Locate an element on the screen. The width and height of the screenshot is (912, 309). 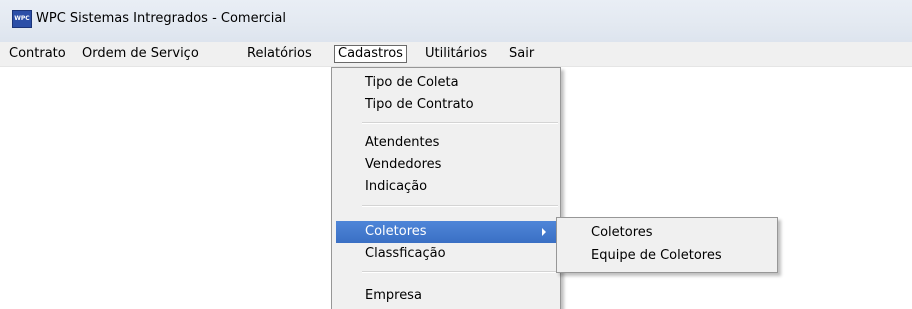
menu-cadastros: Cadastros is located at coordinates (370, 54).